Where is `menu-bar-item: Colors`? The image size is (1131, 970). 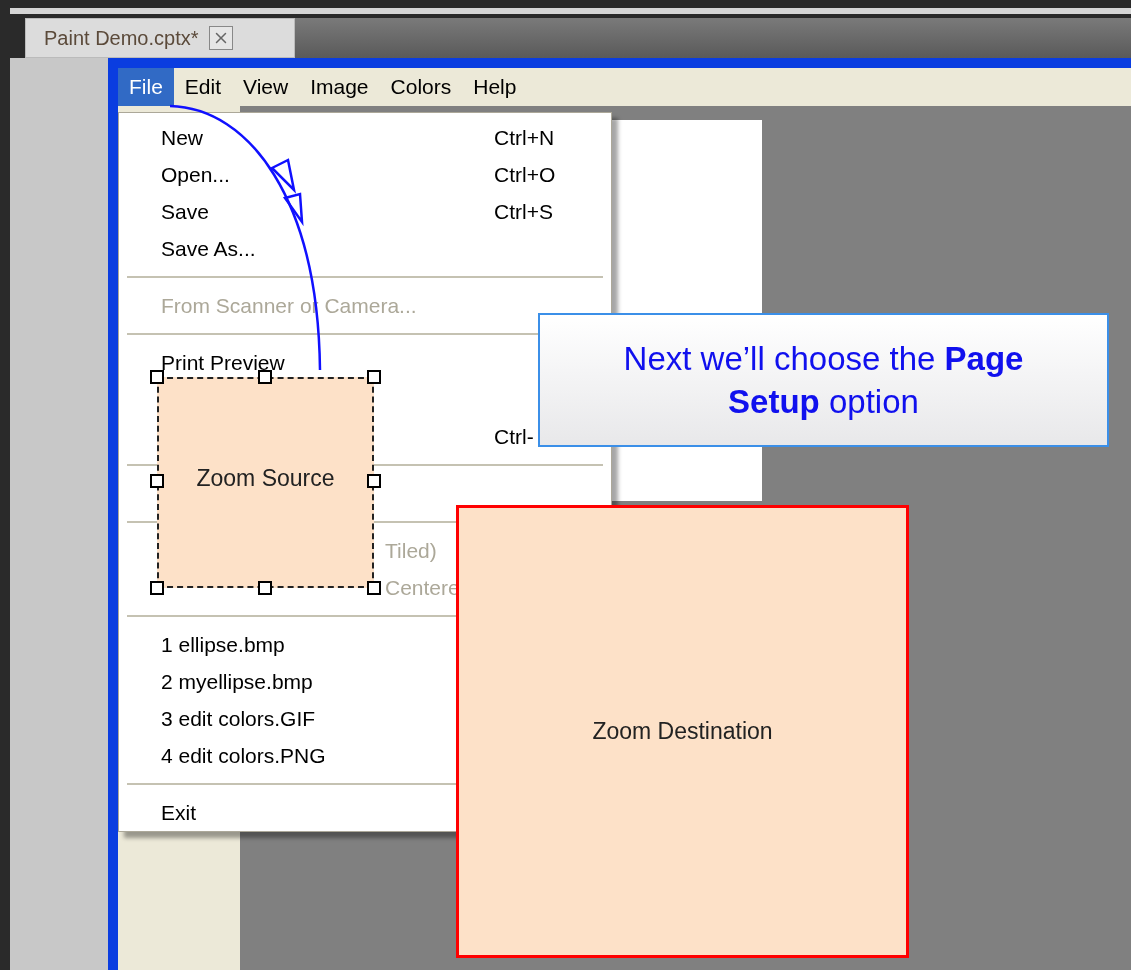 menu-bar-item: Colors is located at coordinates (421, 87).